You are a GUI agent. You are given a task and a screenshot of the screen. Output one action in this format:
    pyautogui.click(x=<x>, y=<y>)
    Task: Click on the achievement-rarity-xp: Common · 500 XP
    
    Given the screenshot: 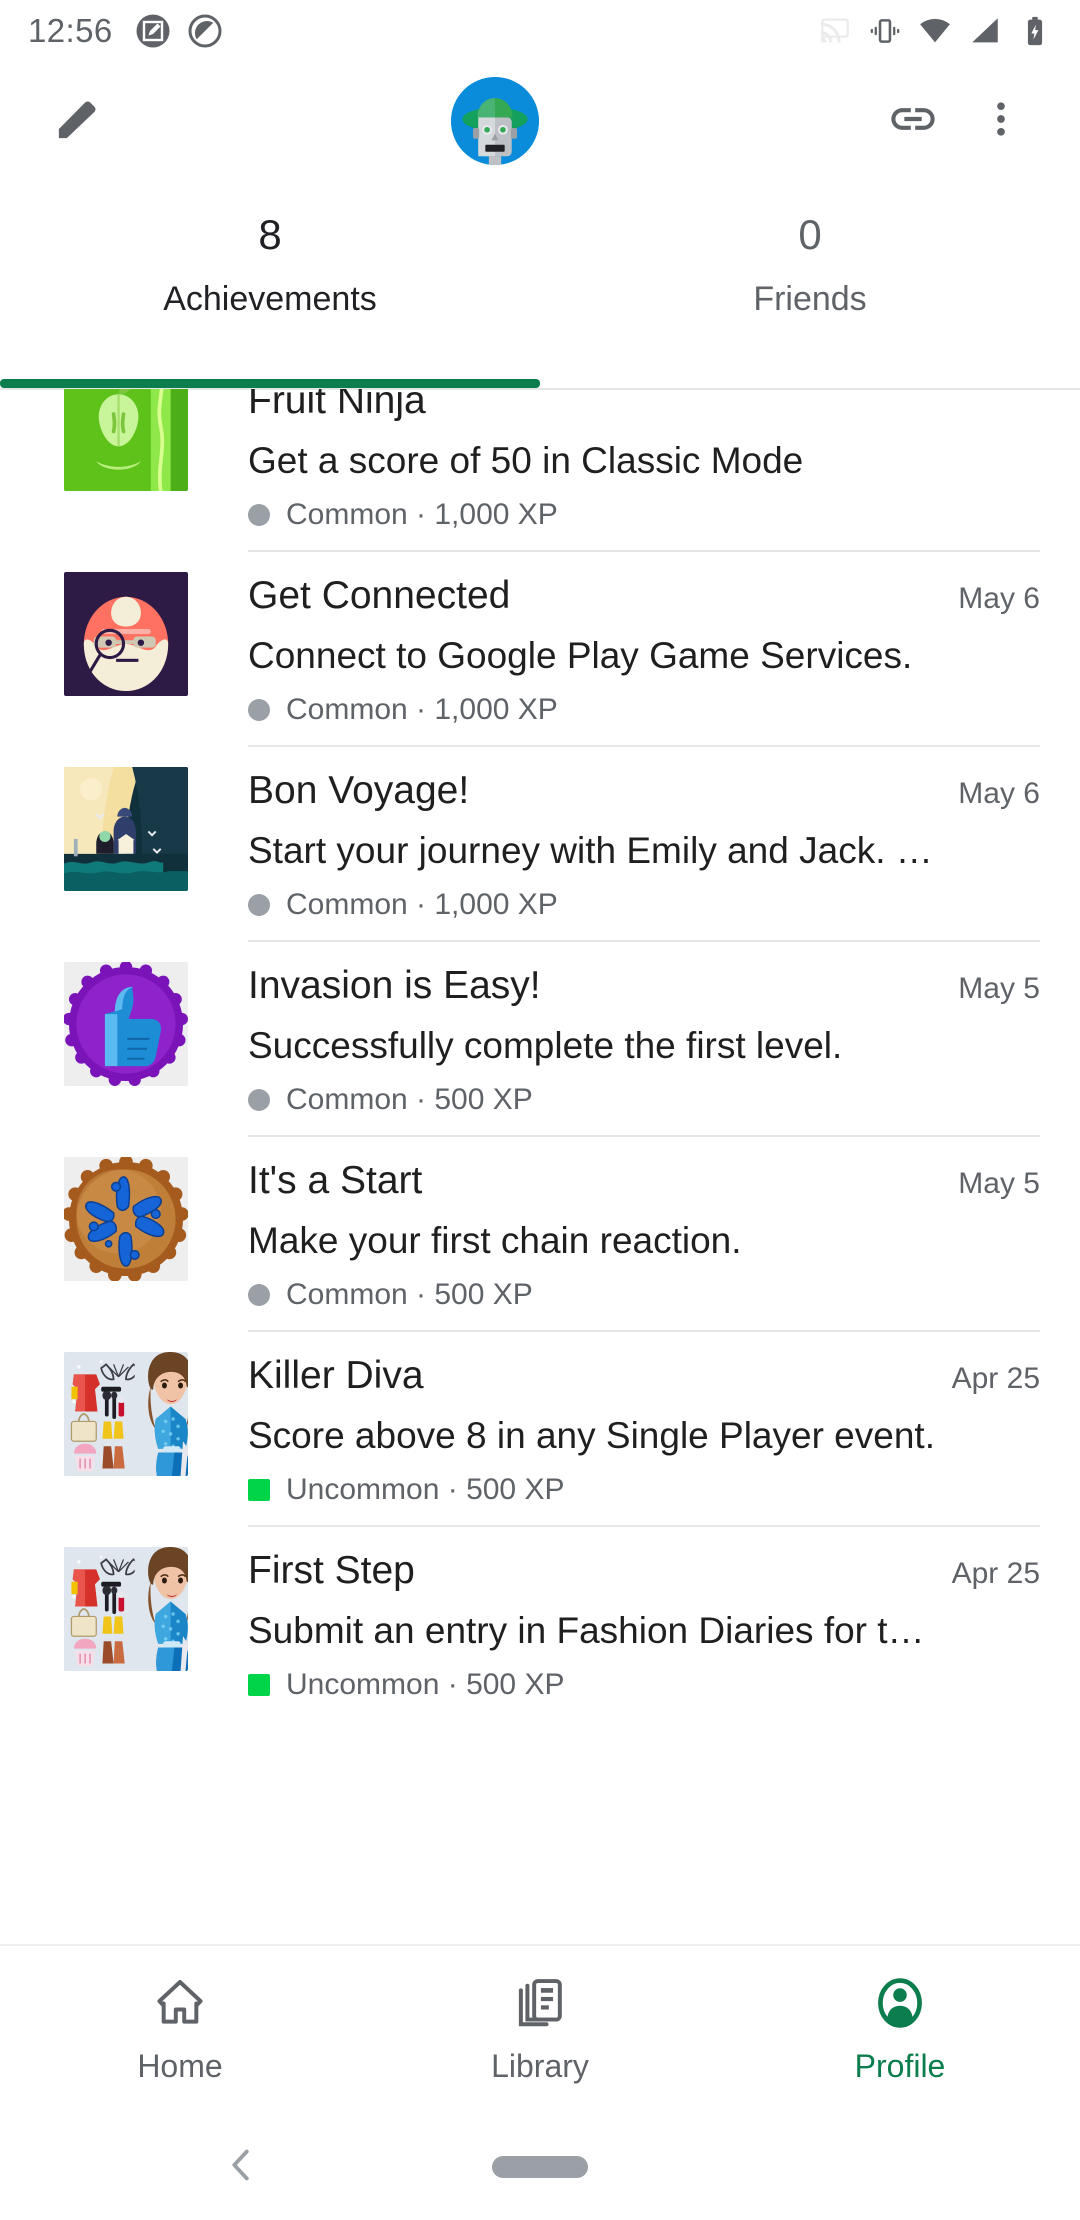 What is the action you would take?
    pyautogui.click(x=409, y=1099)
    